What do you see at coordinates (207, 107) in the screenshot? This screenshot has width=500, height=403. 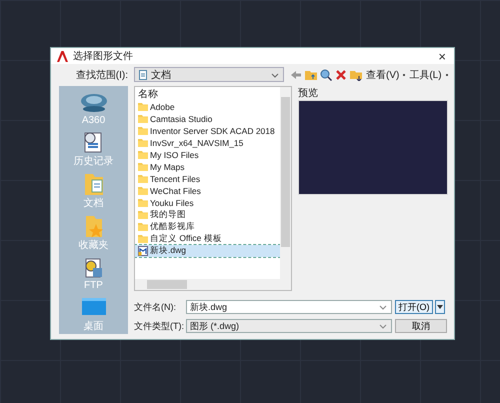 I see `file-row: Adobe` at bounding box center [207, 107].